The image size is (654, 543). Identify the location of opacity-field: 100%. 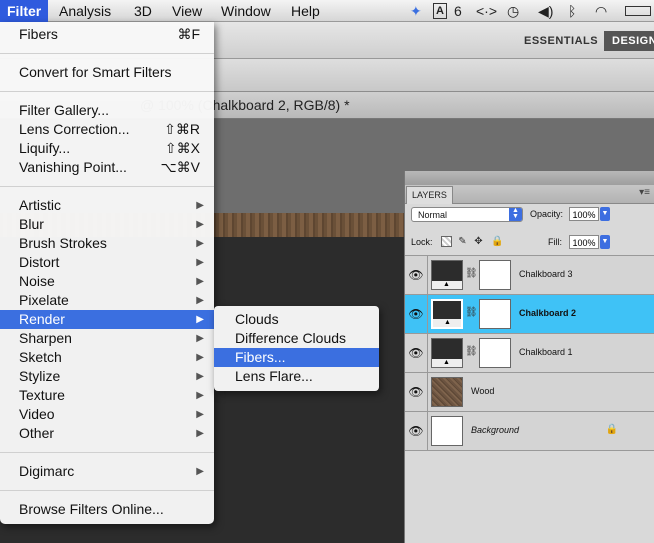
(584, 214).